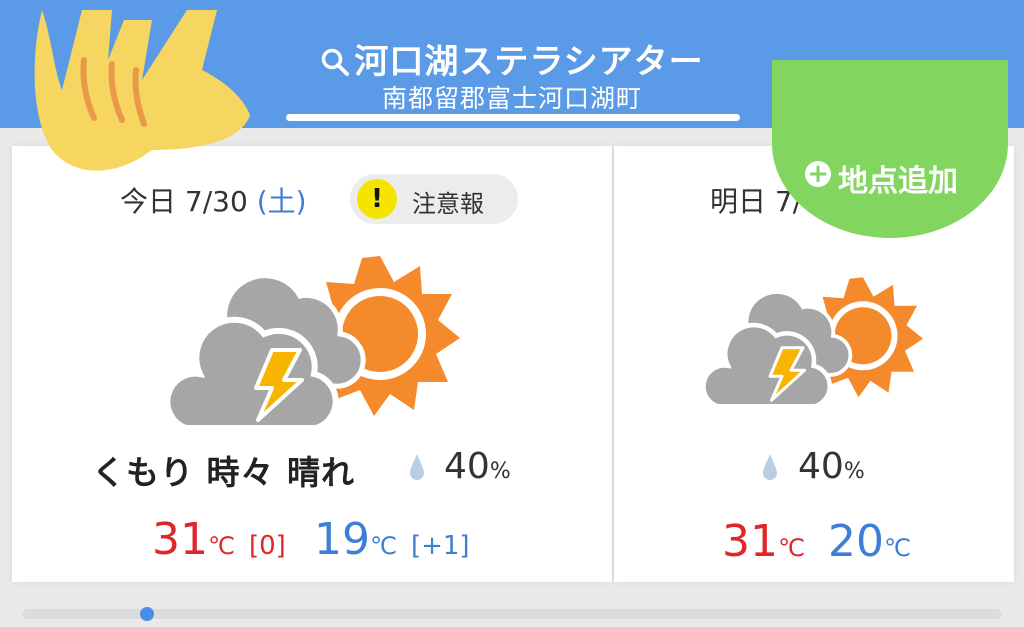 The height and width of the screenshot is (627, 1024). I want to click on today-precipitation: 40%, so click(477, 466).